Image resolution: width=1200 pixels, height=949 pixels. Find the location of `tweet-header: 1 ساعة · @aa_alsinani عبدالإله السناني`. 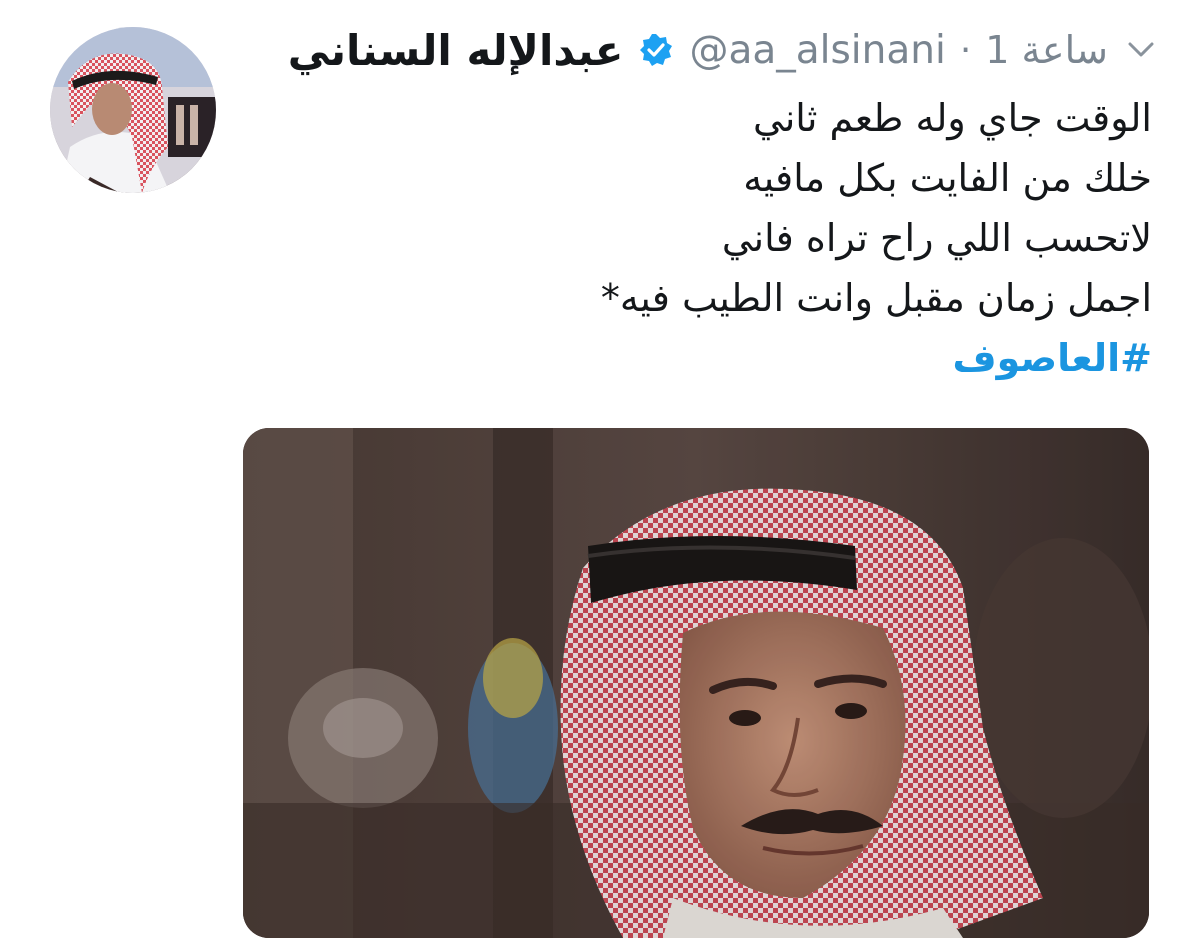

tweet-header: 1 ساعة · @aa_alsinani عبدالإله السناني is located at coordinates (724, 50).